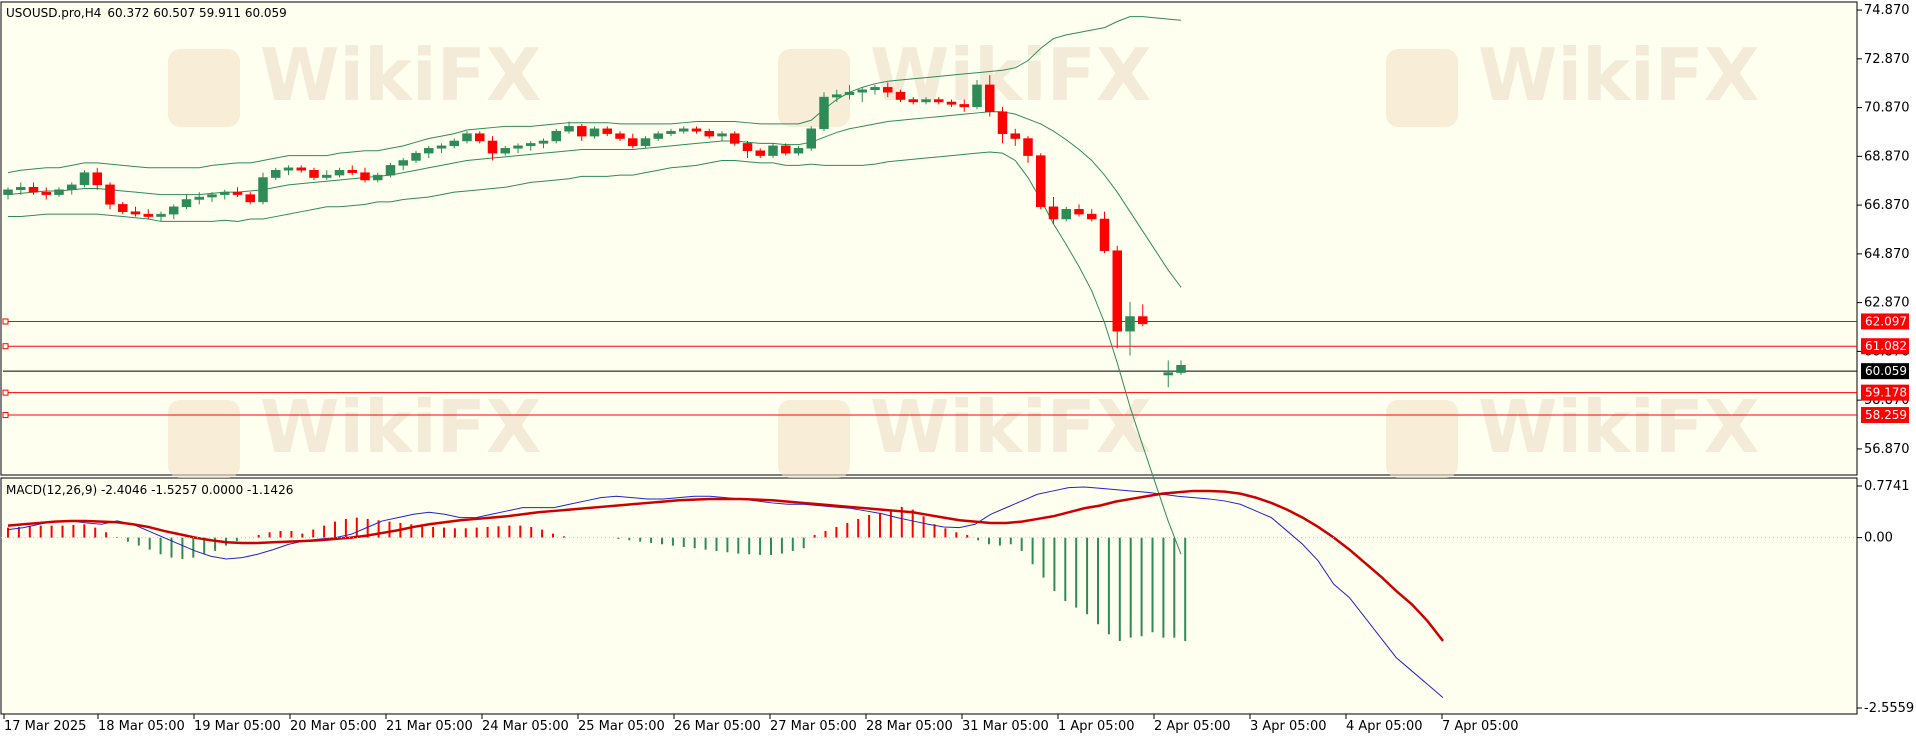 The height and width of the screenshot is (738, 1916). What do you see at coordinates (1887, 205) in the screenshot?
I see `price-tick-label: 66.870` at bounding box center [1887, 205].